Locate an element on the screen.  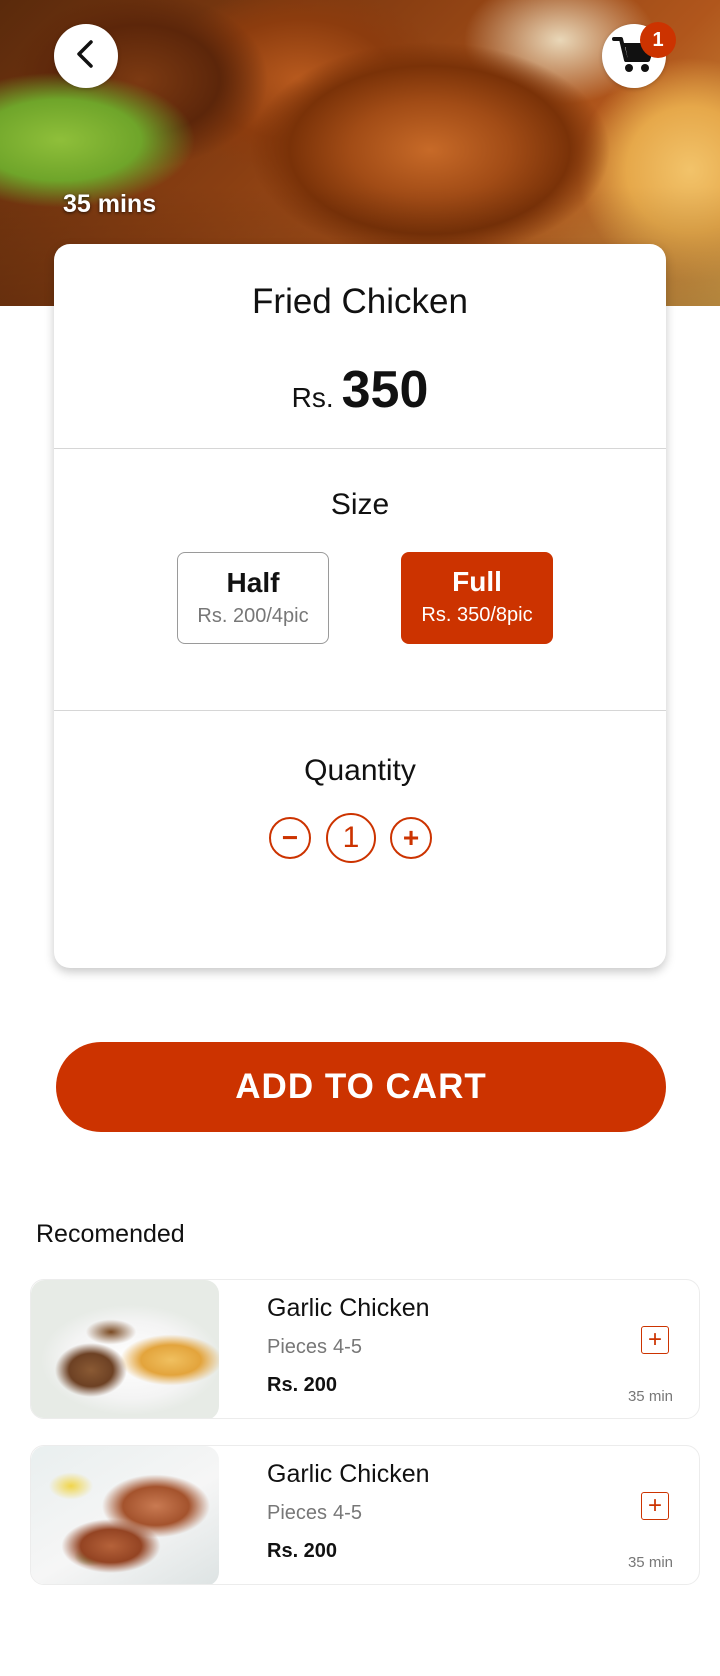
chevron-left-icon is located at coordinates (86, 56).